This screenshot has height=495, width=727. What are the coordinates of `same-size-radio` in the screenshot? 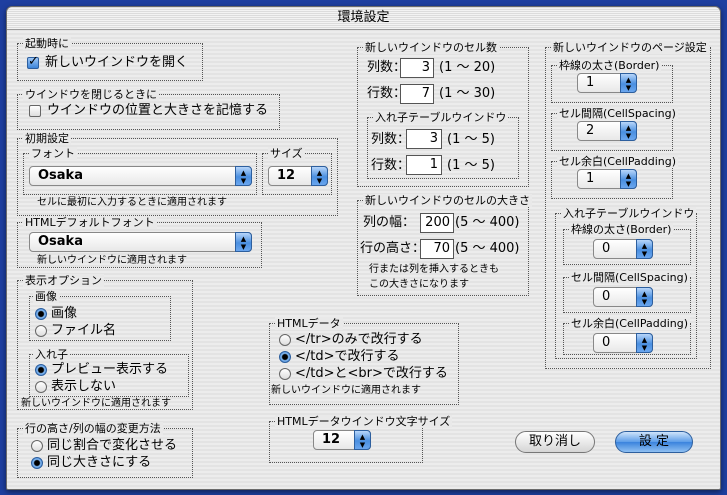 It's located at (37, 463).